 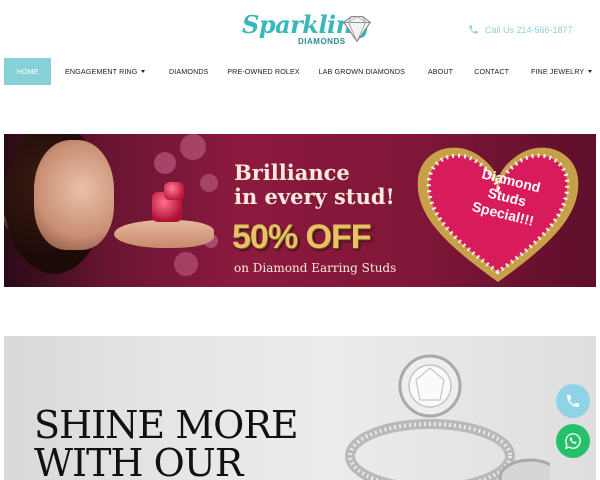 What do you see at coordinates (315, 268) in the screenshot?
I see `banner-subline: on Diamond Earring Studs` at bounding box center [315, 268].